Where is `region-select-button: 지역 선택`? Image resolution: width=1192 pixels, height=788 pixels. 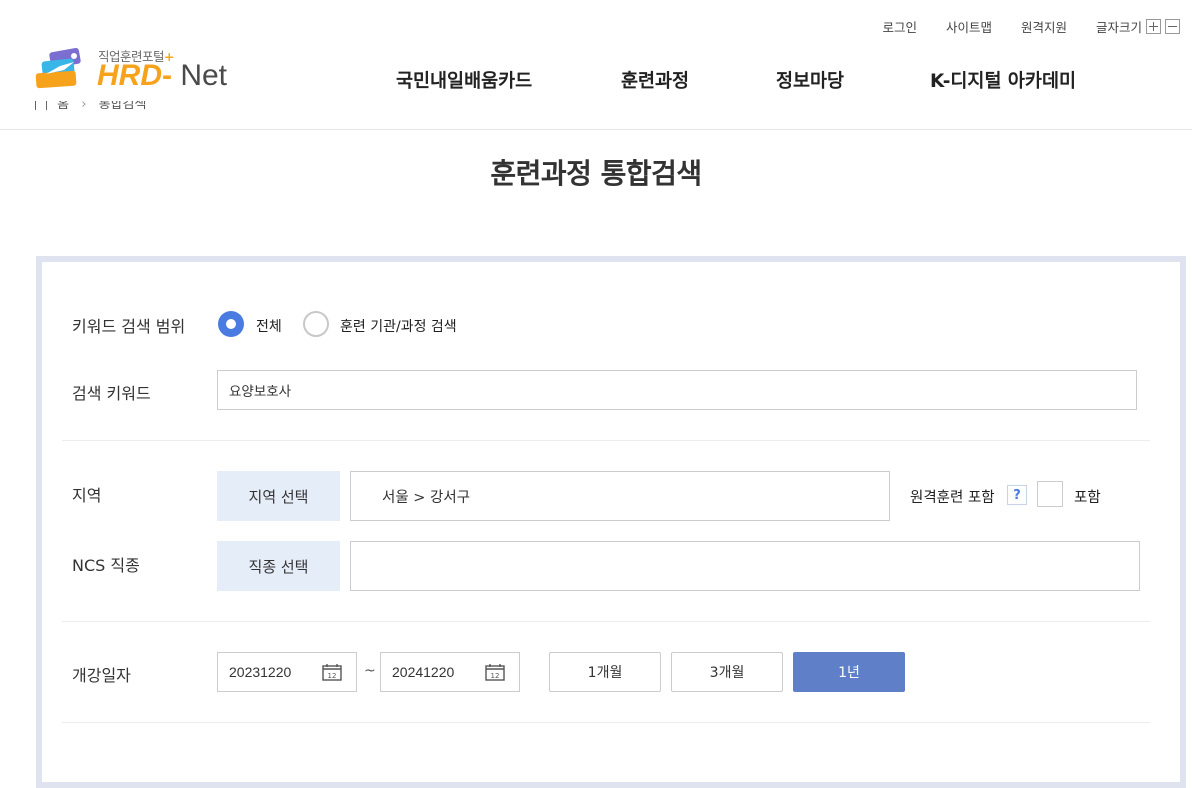
region-select-button: 지역 선택 is located at coordinates (278, 496).